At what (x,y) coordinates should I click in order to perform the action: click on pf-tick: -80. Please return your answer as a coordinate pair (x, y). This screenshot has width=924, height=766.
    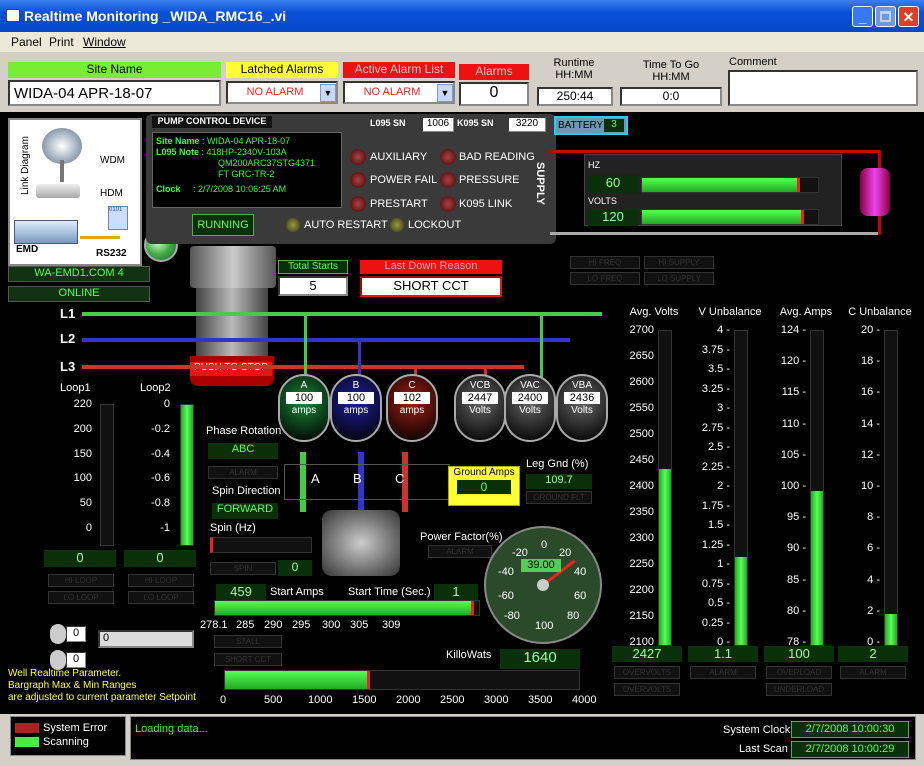
    Looking at the image, I should click on (512, 616).